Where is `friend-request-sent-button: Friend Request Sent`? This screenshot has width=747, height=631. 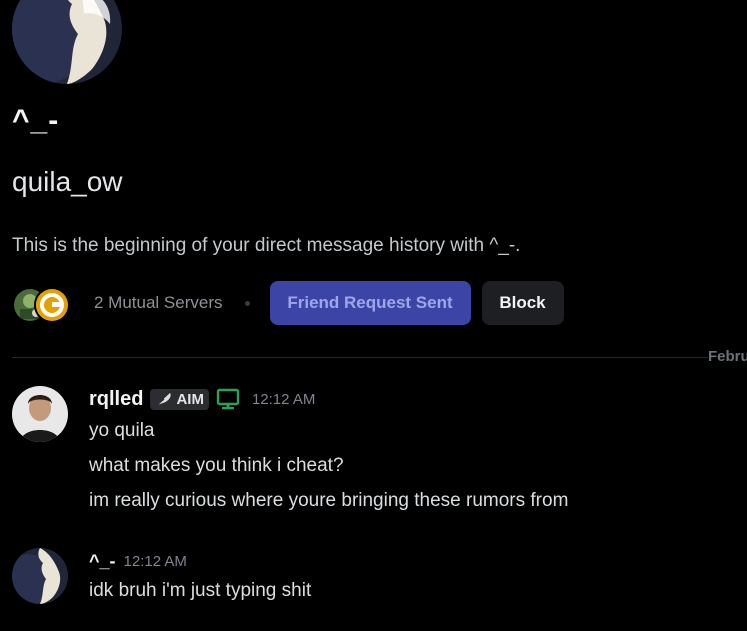 friend-request-sent-button: Friend Request Sent is located at coordinates (370, 303).